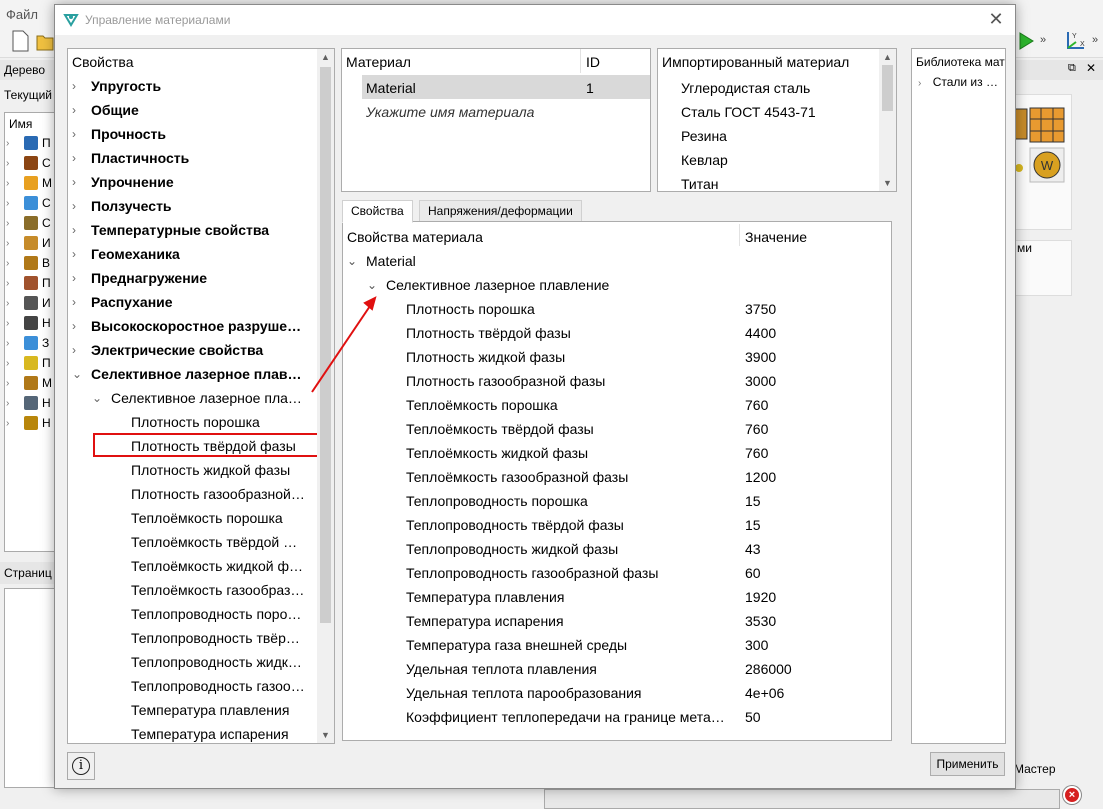  What do you see at coordinates (776, 237) in the screenshot?
I see `value-column-header: Значение` at bounding box center [776, 237].